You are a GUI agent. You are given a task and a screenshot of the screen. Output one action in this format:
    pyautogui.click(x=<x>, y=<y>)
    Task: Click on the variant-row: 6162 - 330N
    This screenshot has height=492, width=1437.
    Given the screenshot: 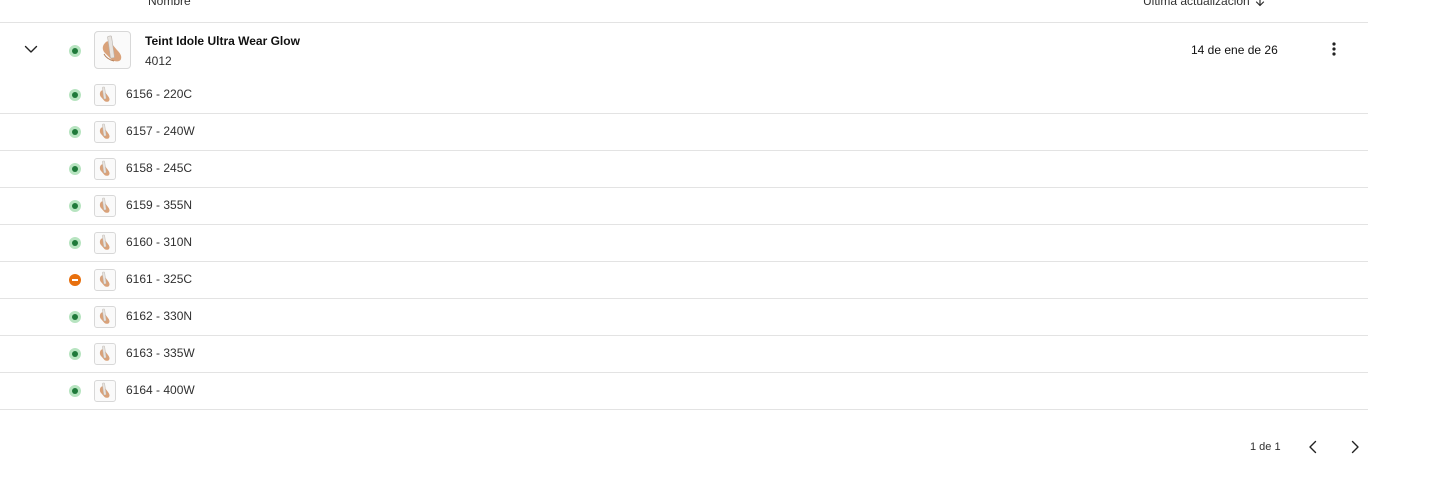 What is the action you would take?
    pyautogui.click(x=684, y=317)
    